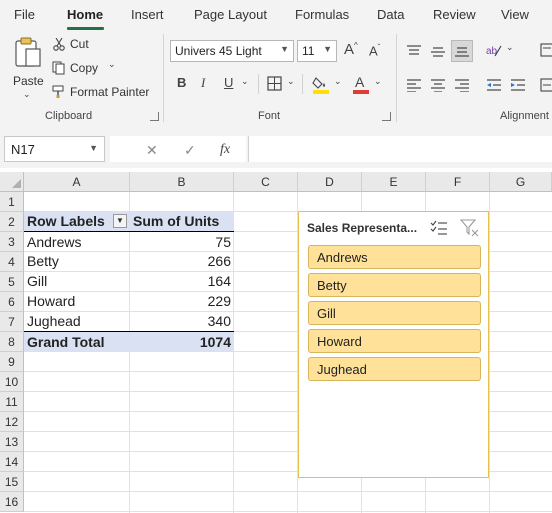 Image resolution: width=552 pixels, height=513 pixels. I want to click on paste-label: Paste, so click(28, 81).